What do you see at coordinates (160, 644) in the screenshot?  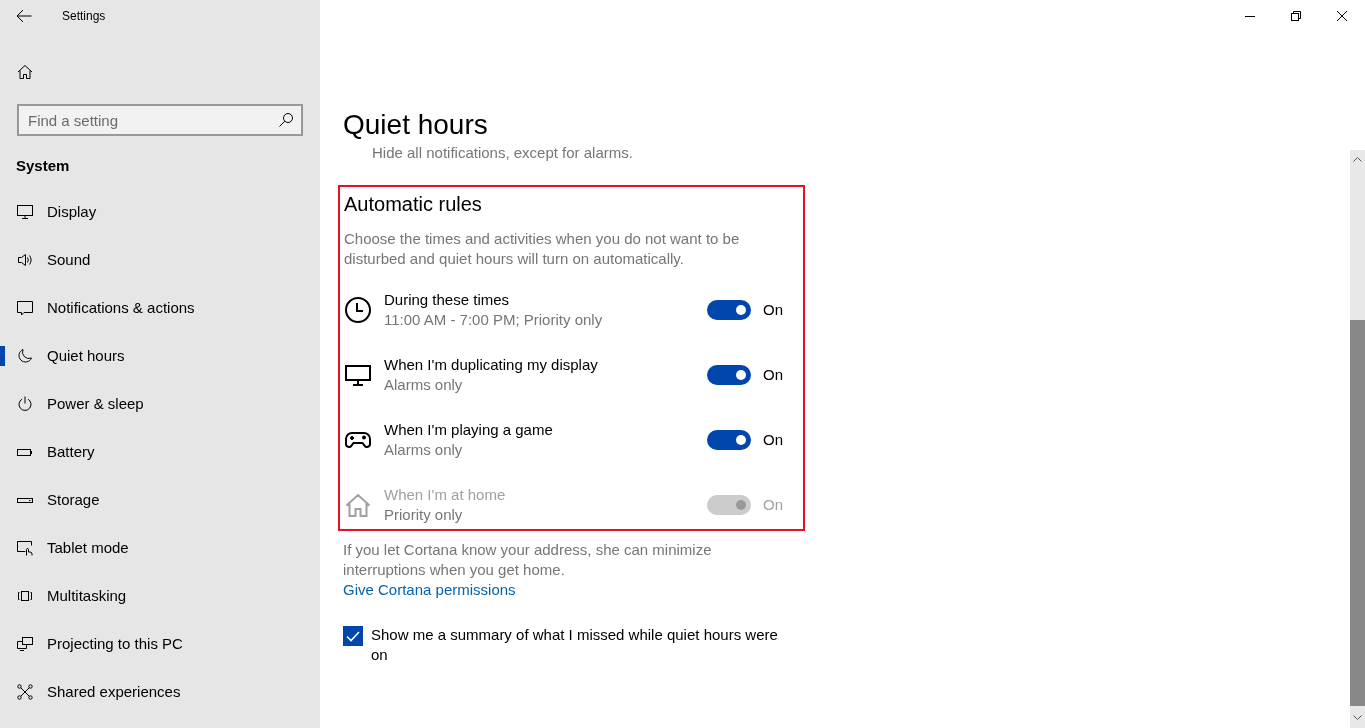 I see `nav-item: Projecting to this PC` at bounding box center [160, 644].